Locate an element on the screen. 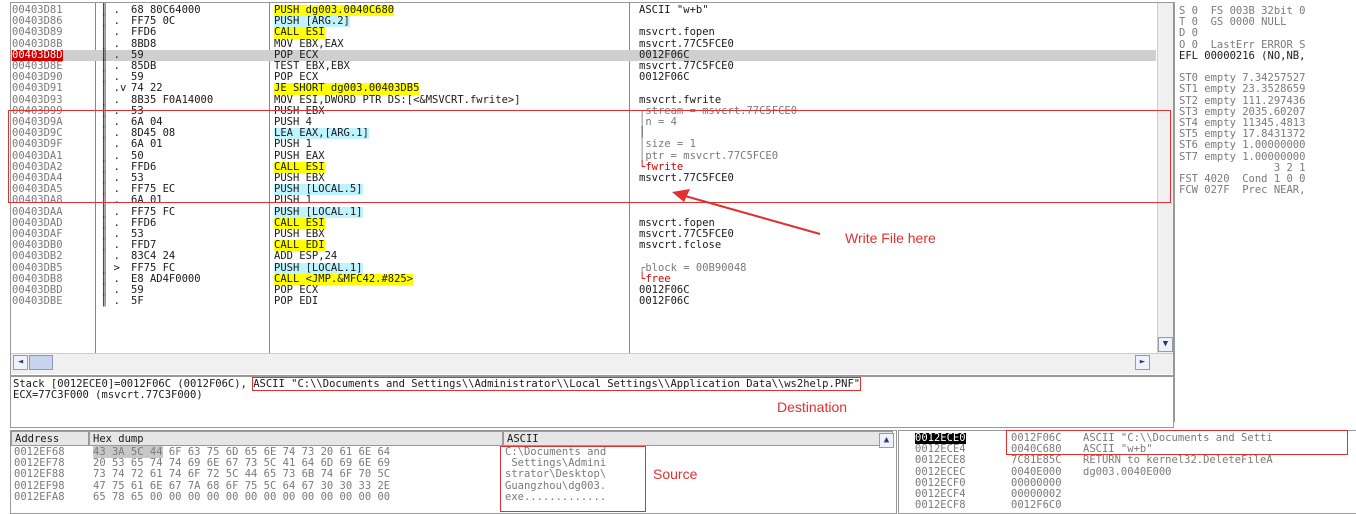 This screenshot has width=1356, height=514. disasm-row: 00403D89 ║ . FFD6 CALL ESI msvcrt.fopen is located at coordinates (583, 32).